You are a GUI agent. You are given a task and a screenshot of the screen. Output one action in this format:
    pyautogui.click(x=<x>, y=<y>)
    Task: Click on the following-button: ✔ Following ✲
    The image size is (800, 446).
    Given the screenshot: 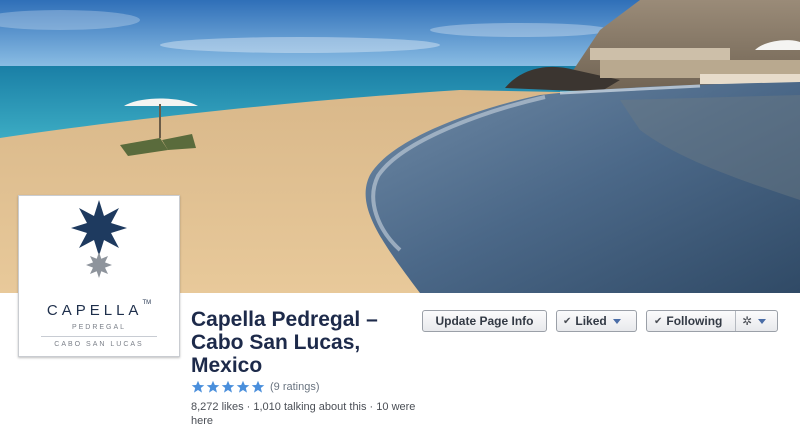 What is the action you would take?
    pyautogui.click(x=712, y=321)
    